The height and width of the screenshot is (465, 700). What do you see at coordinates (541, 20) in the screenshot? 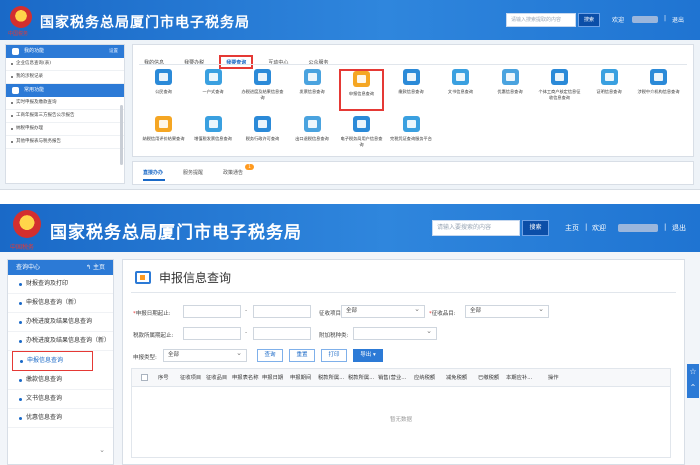
I see `search-input: 请输入搜索提取的内容` at bounding box center [541, 20].